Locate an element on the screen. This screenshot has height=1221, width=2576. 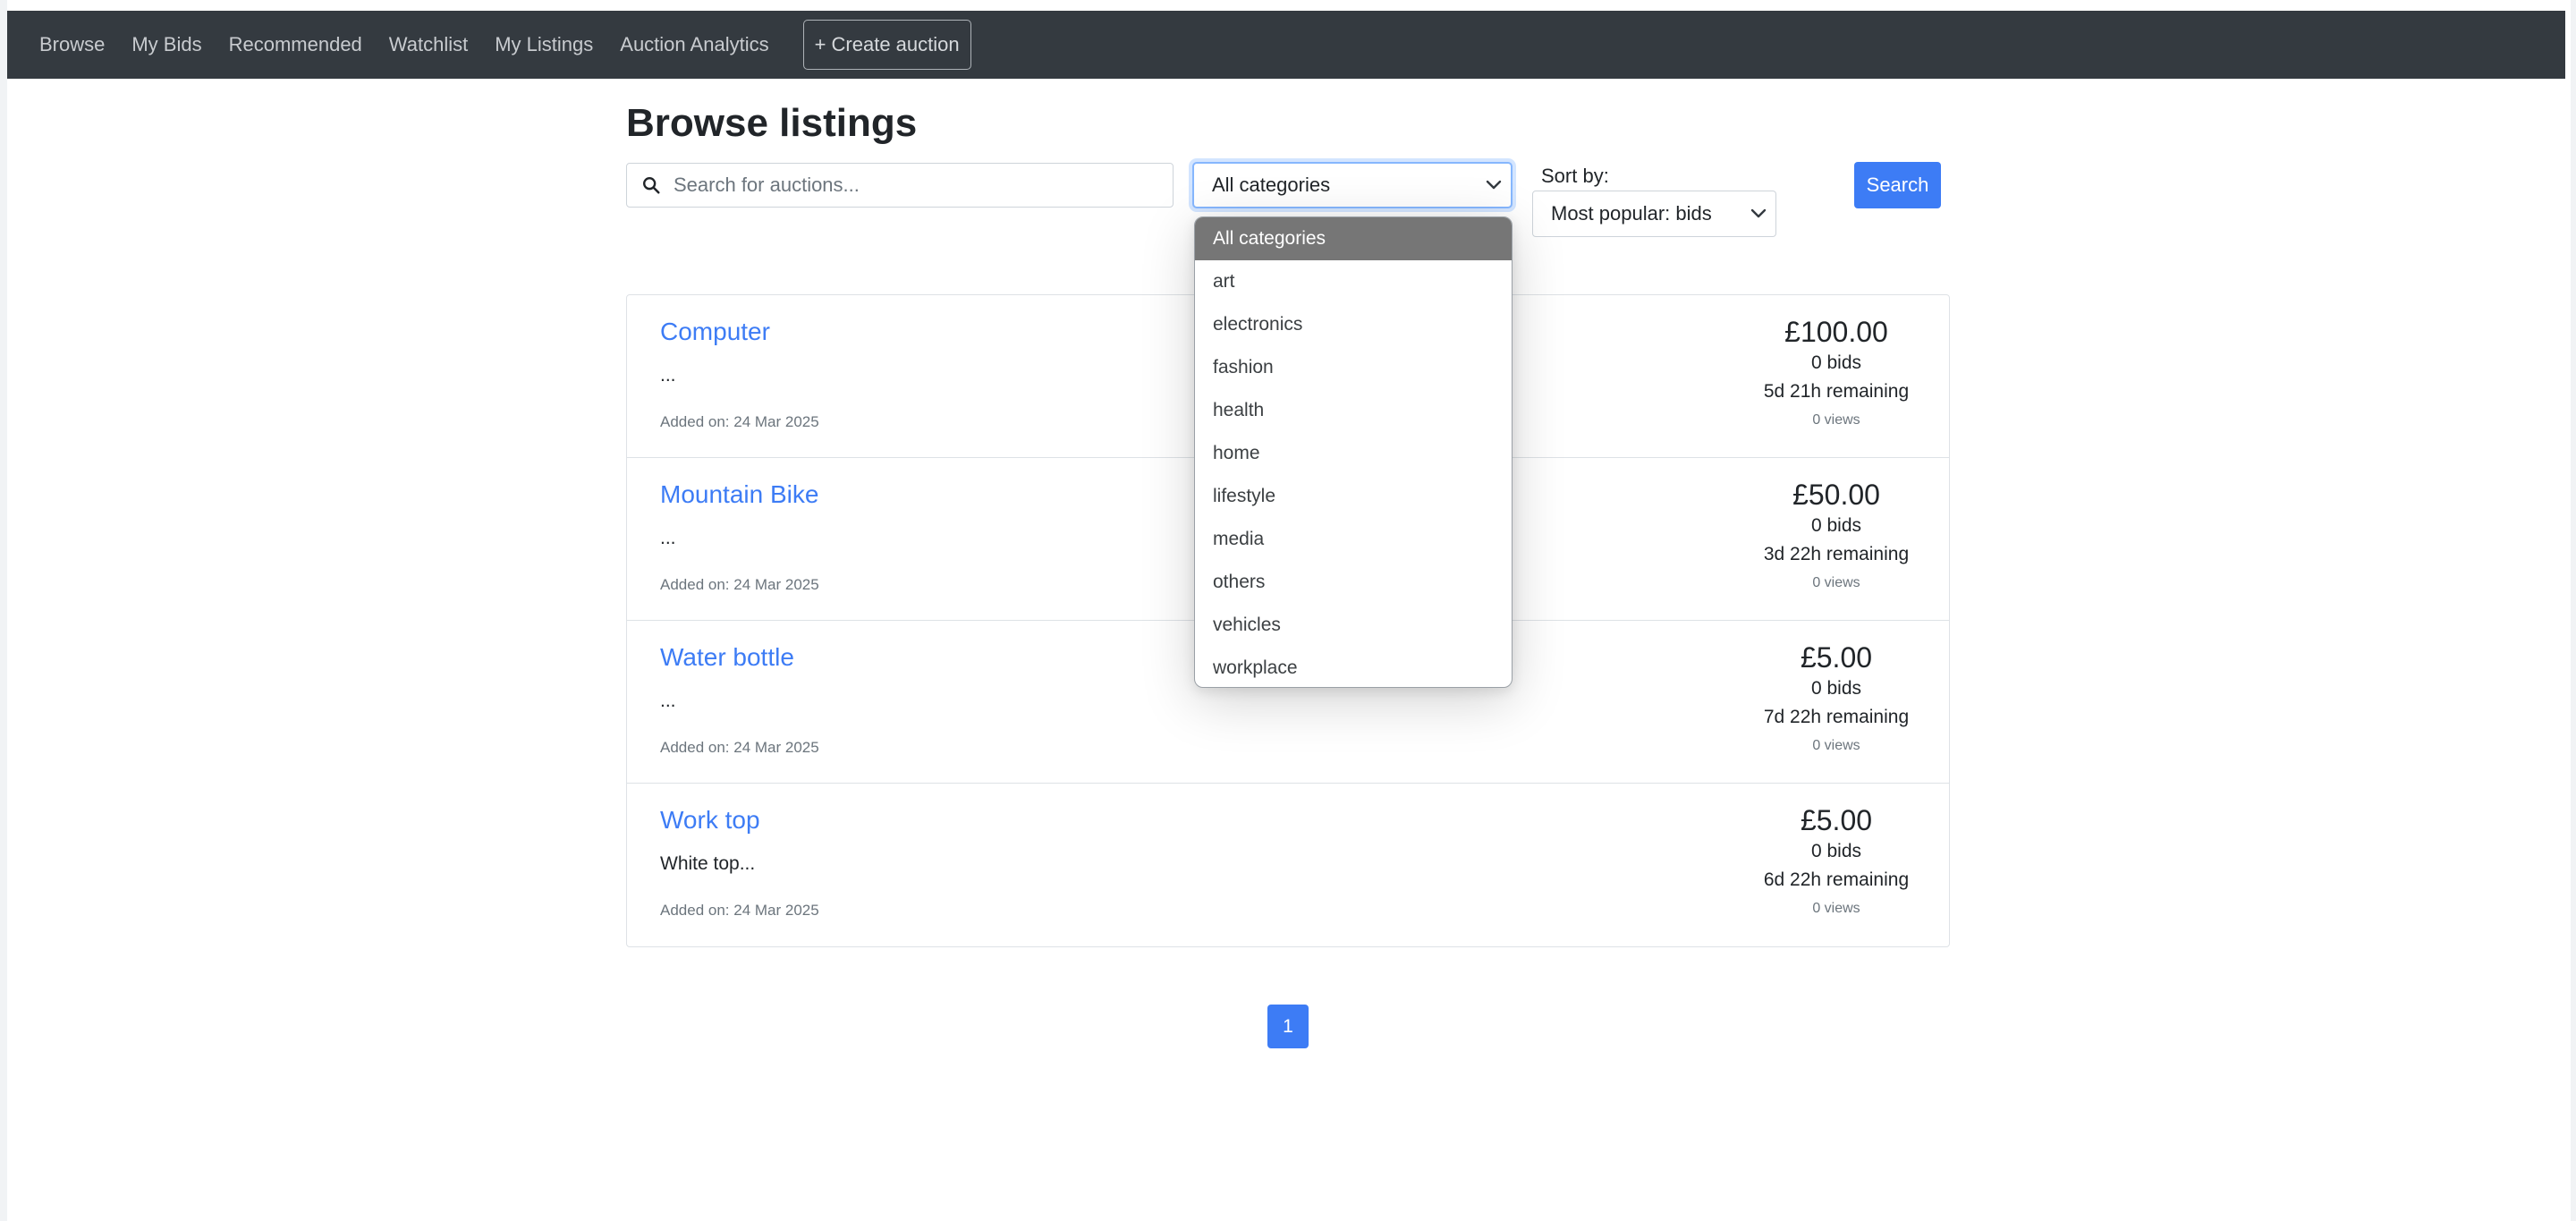
search-box is located at coordinates (900, 186).